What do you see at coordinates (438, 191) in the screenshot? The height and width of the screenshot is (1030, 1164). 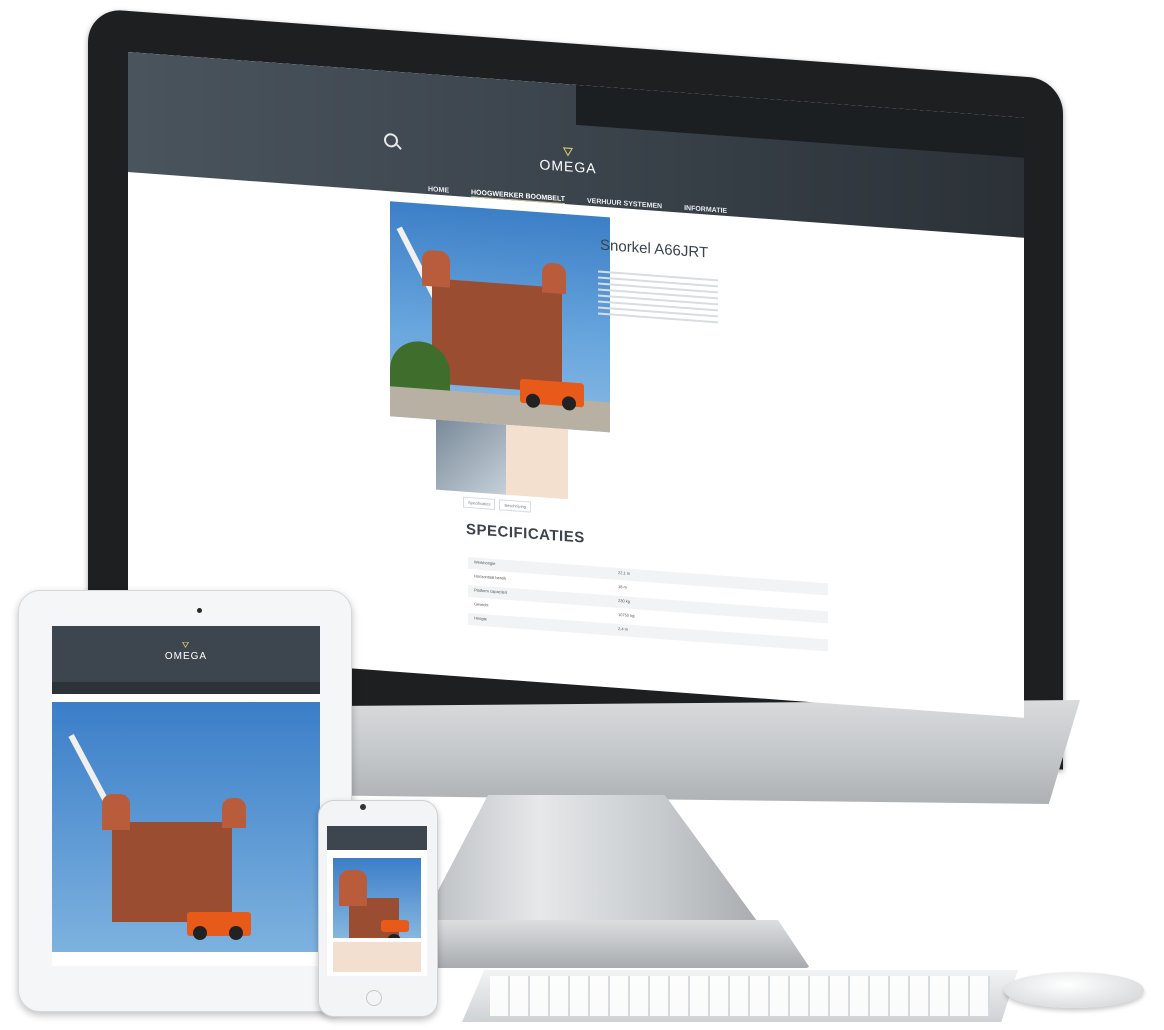 I see `nav-item-home: HOME` at bounding box center [438, 191].